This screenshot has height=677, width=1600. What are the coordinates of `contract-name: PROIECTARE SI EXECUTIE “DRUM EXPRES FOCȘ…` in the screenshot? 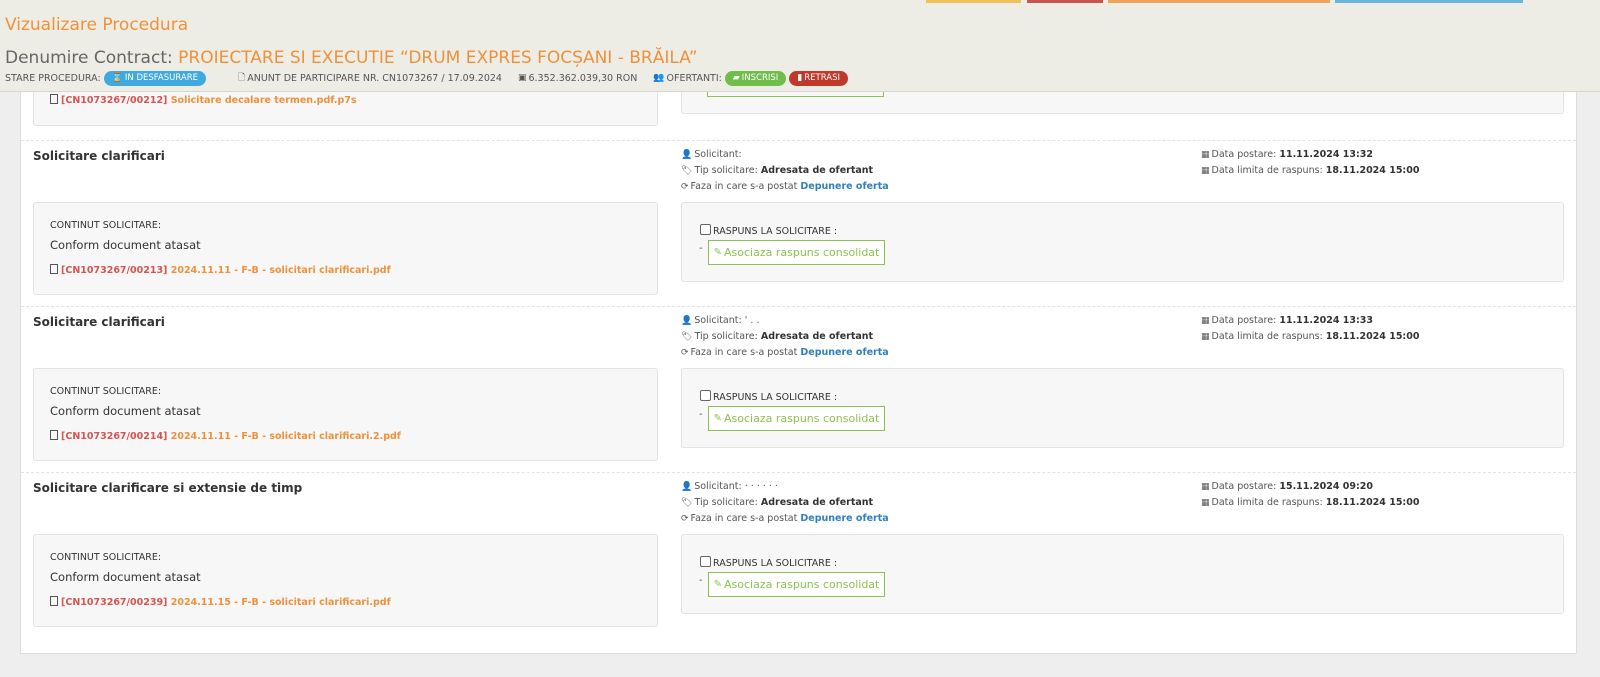 It's located at (438, 58).